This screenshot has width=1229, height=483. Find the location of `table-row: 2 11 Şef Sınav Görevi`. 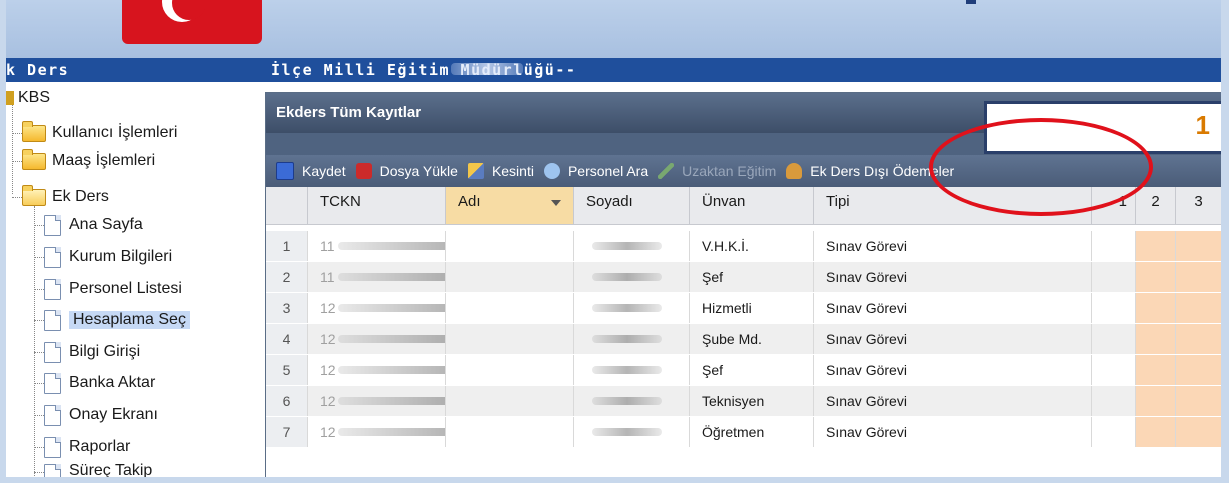

table-row: 2 11 Şef Sınav Görevi is located at coordinates (743, 277).